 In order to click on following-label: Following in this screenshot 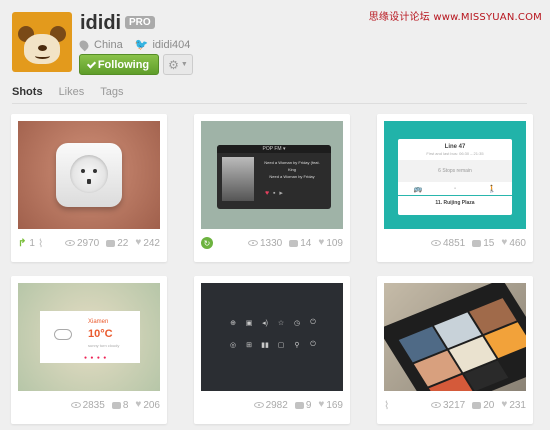, I will do `click(123, 64)`.